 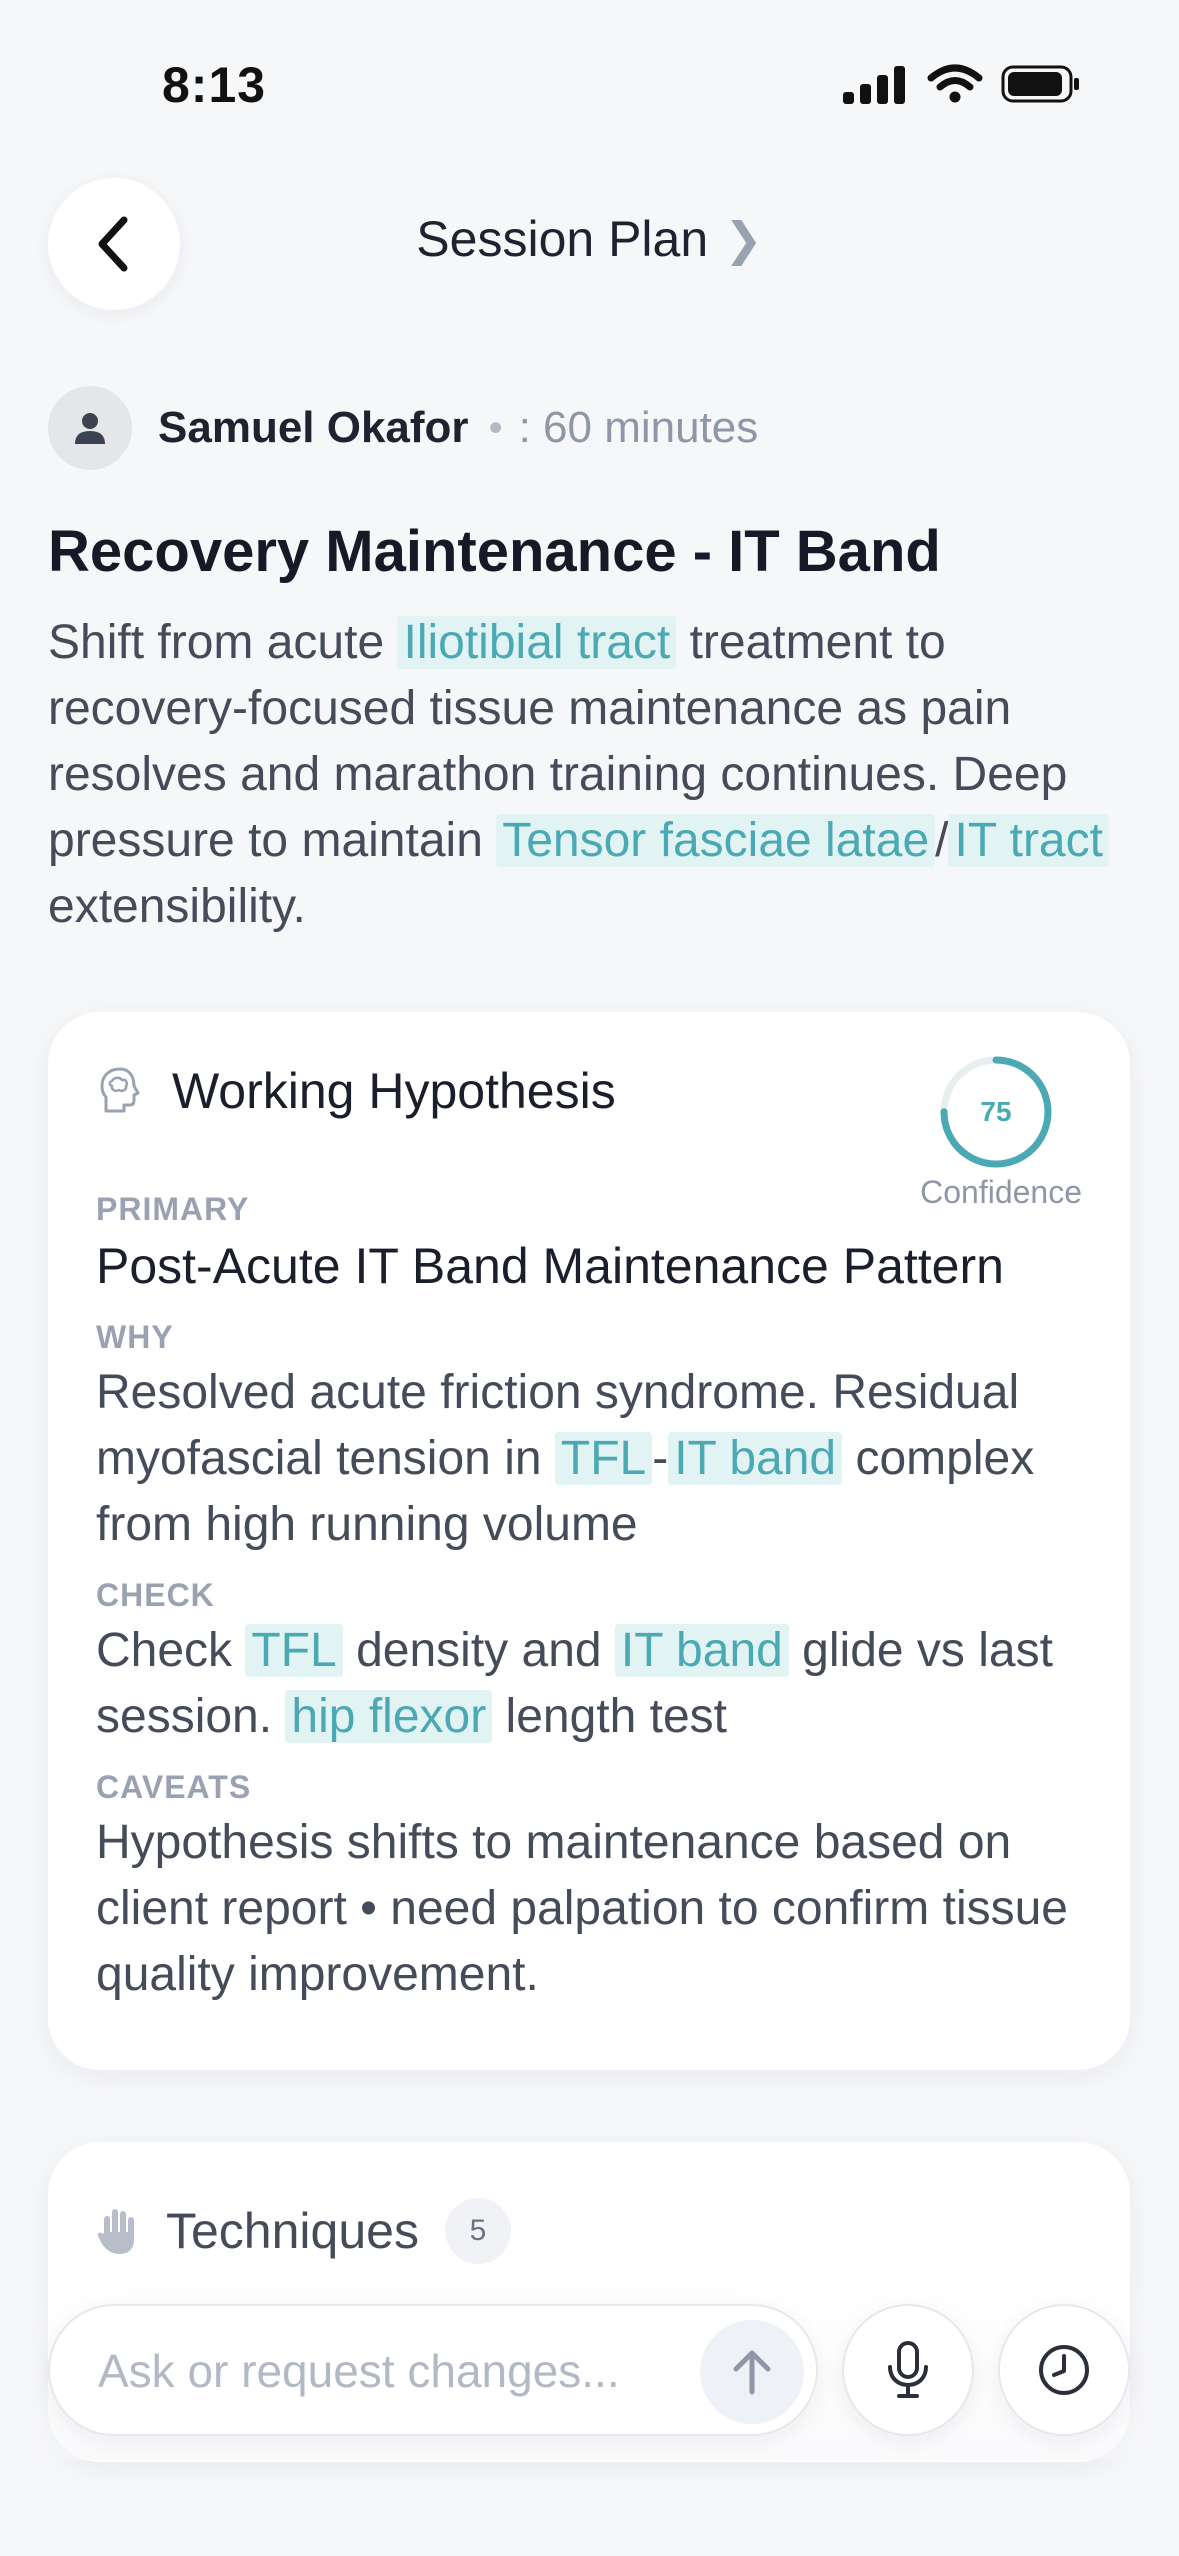 I want to click on battery-icon, so click(x=1040, y=84).